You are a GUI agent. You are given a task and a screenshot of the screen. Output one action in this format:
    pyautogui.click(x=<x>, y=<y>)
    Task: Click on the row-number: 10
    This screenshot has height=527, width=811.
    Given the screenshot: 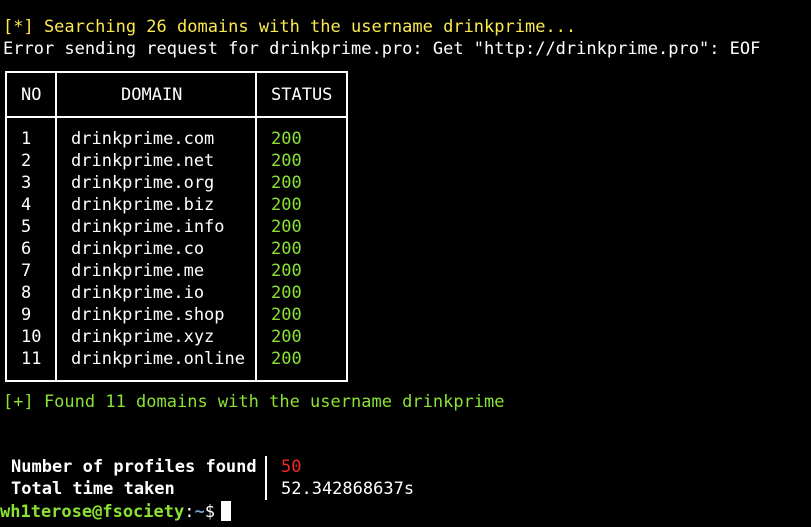 What is the action you would take?
    pyautogui.click(x=31, y=337)
    